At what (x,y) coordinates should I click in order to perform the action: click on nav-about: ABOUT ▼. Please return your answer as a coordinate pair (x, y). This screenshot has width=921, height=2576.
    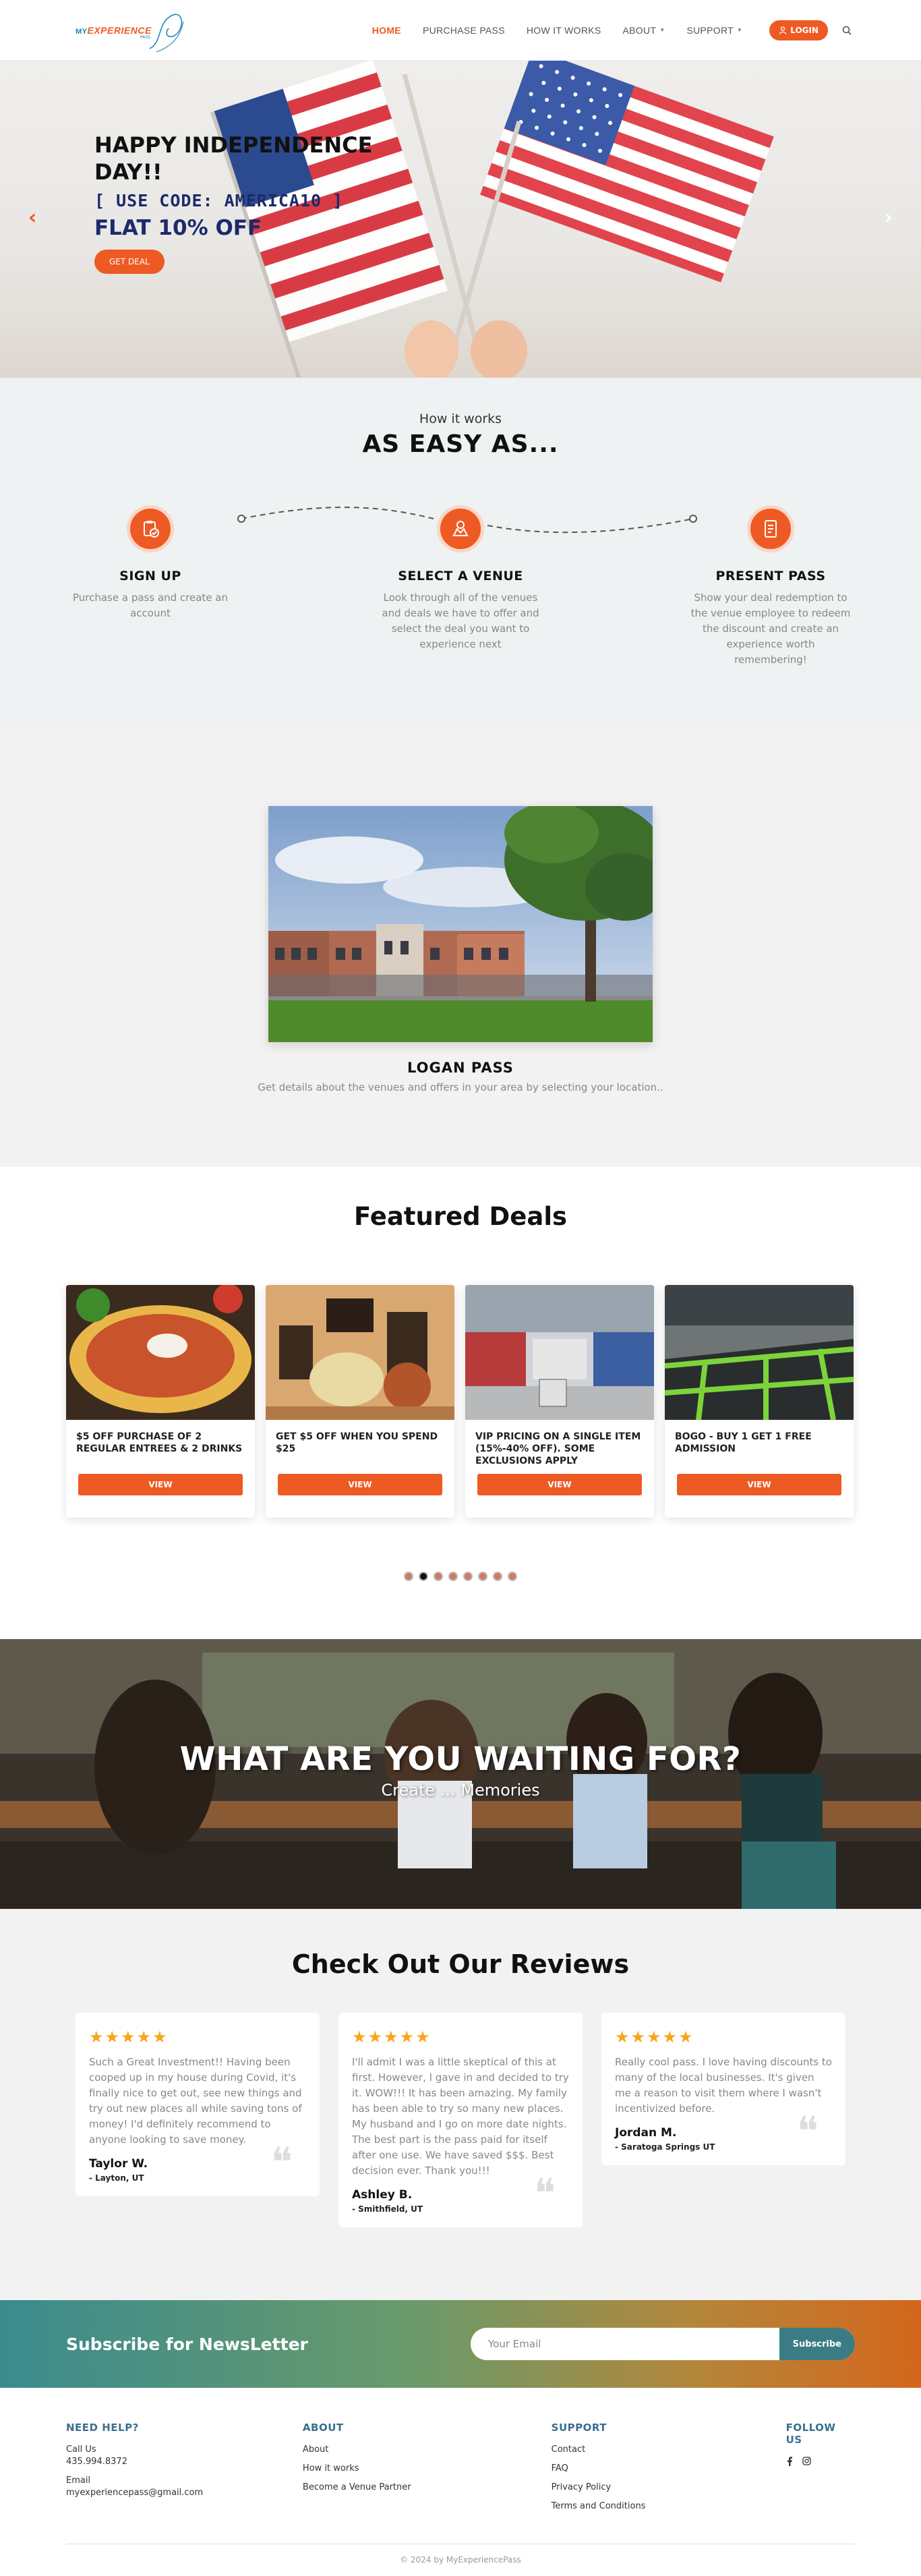
    Looking at the image, I should click on (644, 30).